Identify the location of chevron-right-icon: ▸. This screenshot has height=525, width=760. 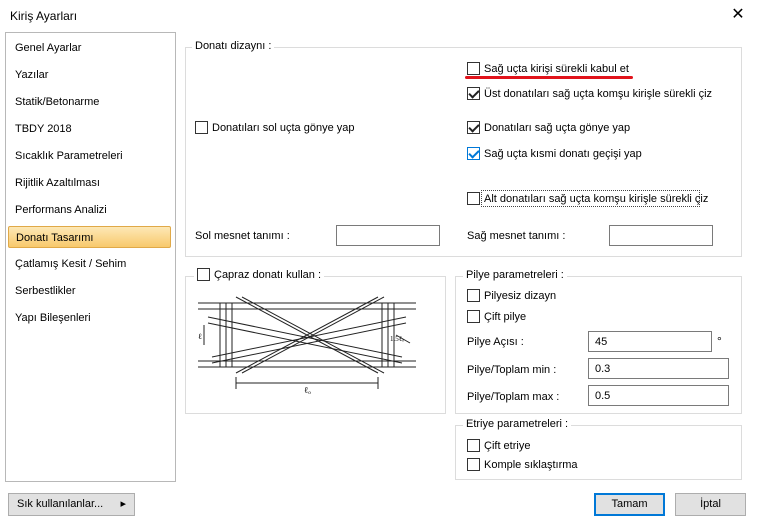
(123, 504).